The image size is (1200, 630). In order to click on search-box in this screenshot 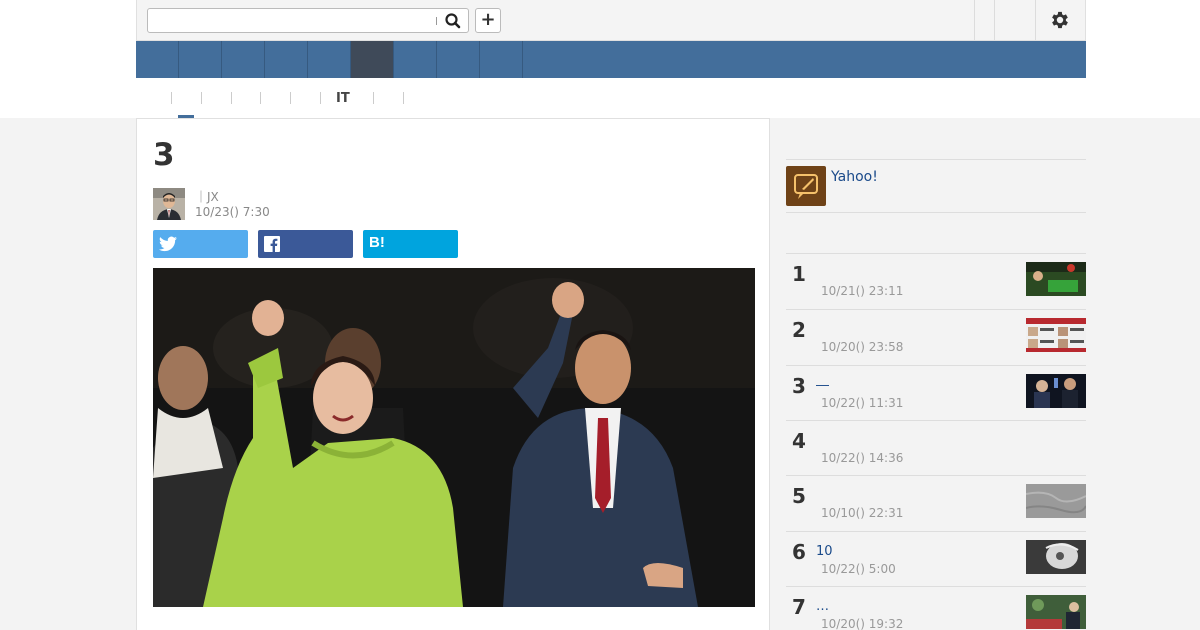, I will do `click(308, 20)`.